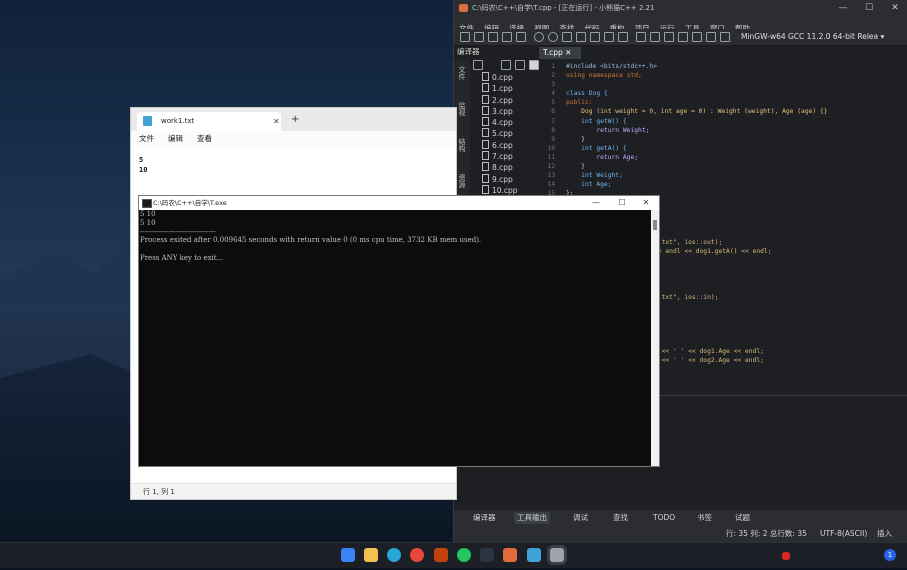 The width and height of the screenshot is (907, 570). Describe the element at coordinates (509, 156) in the screenshot. I see `list-item: 7.cpp` at that location.